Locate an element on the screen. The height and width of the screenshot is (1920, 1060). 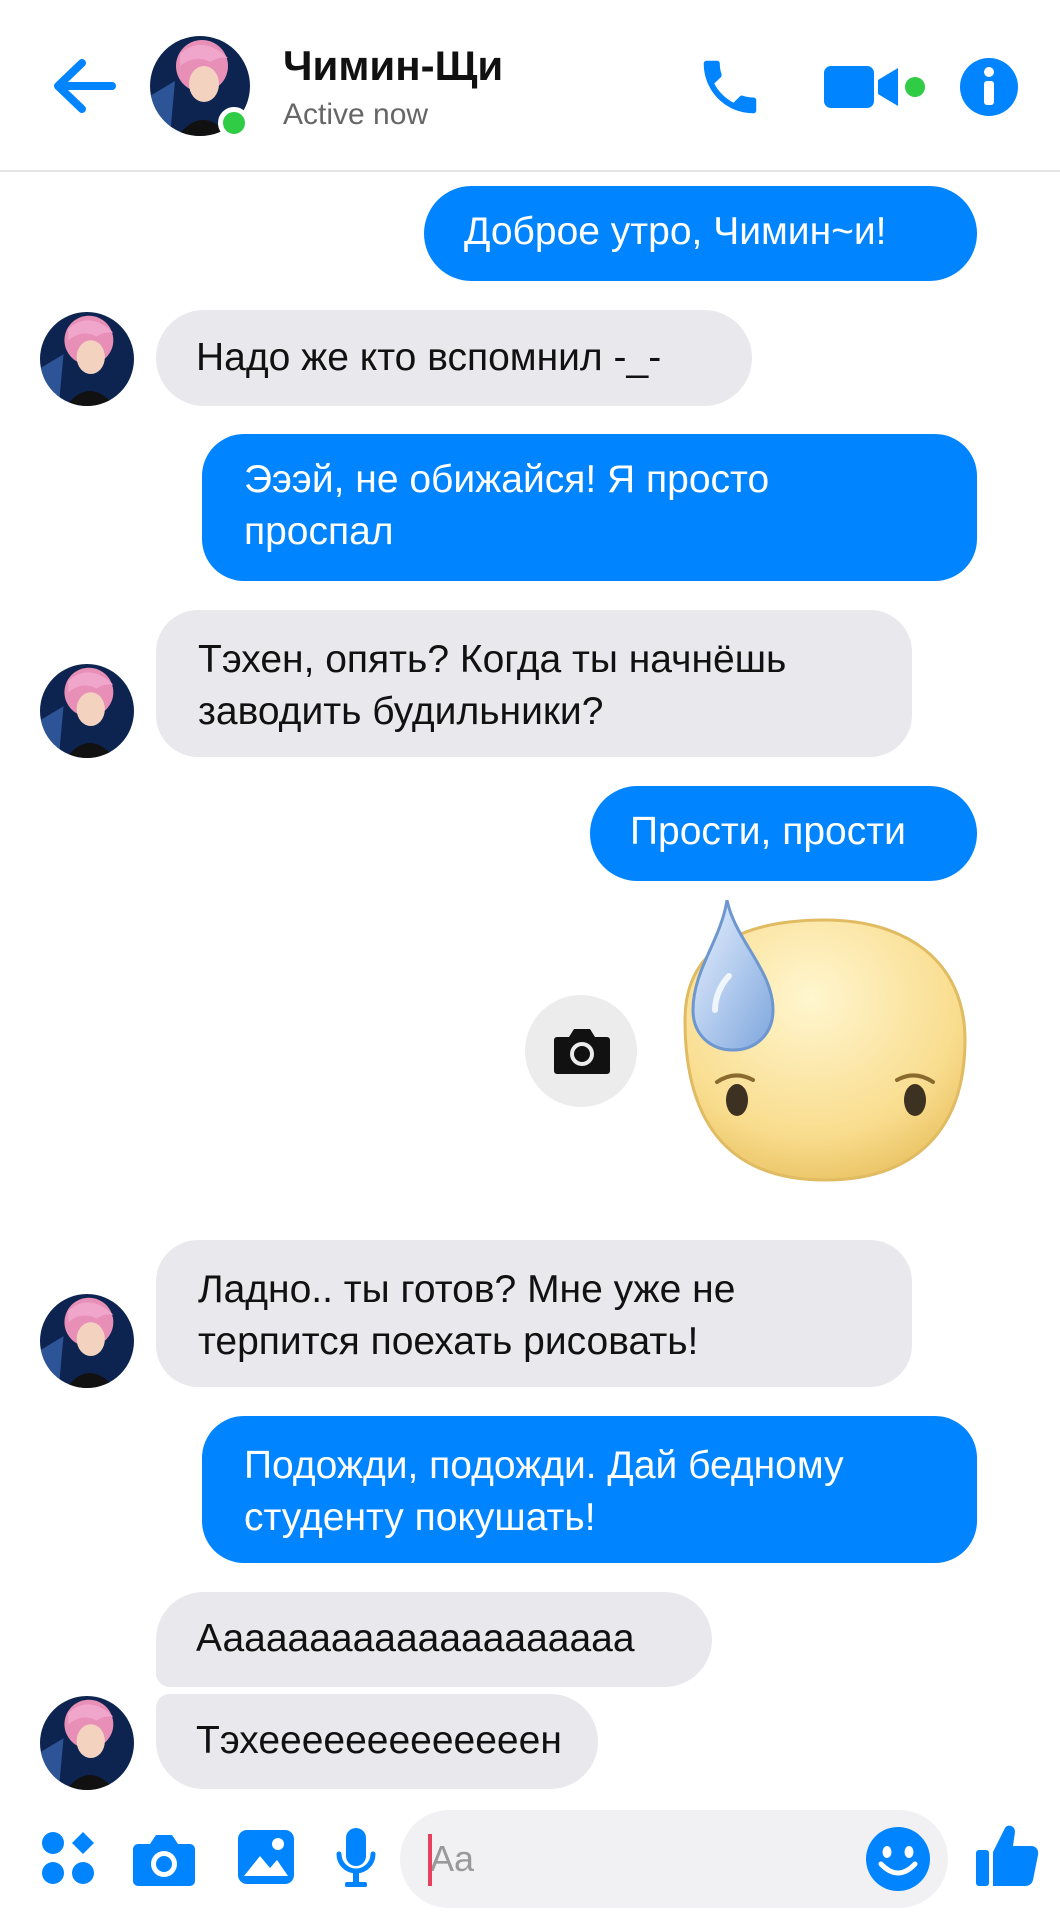
phone-icon is located at coordinates (730, 87).